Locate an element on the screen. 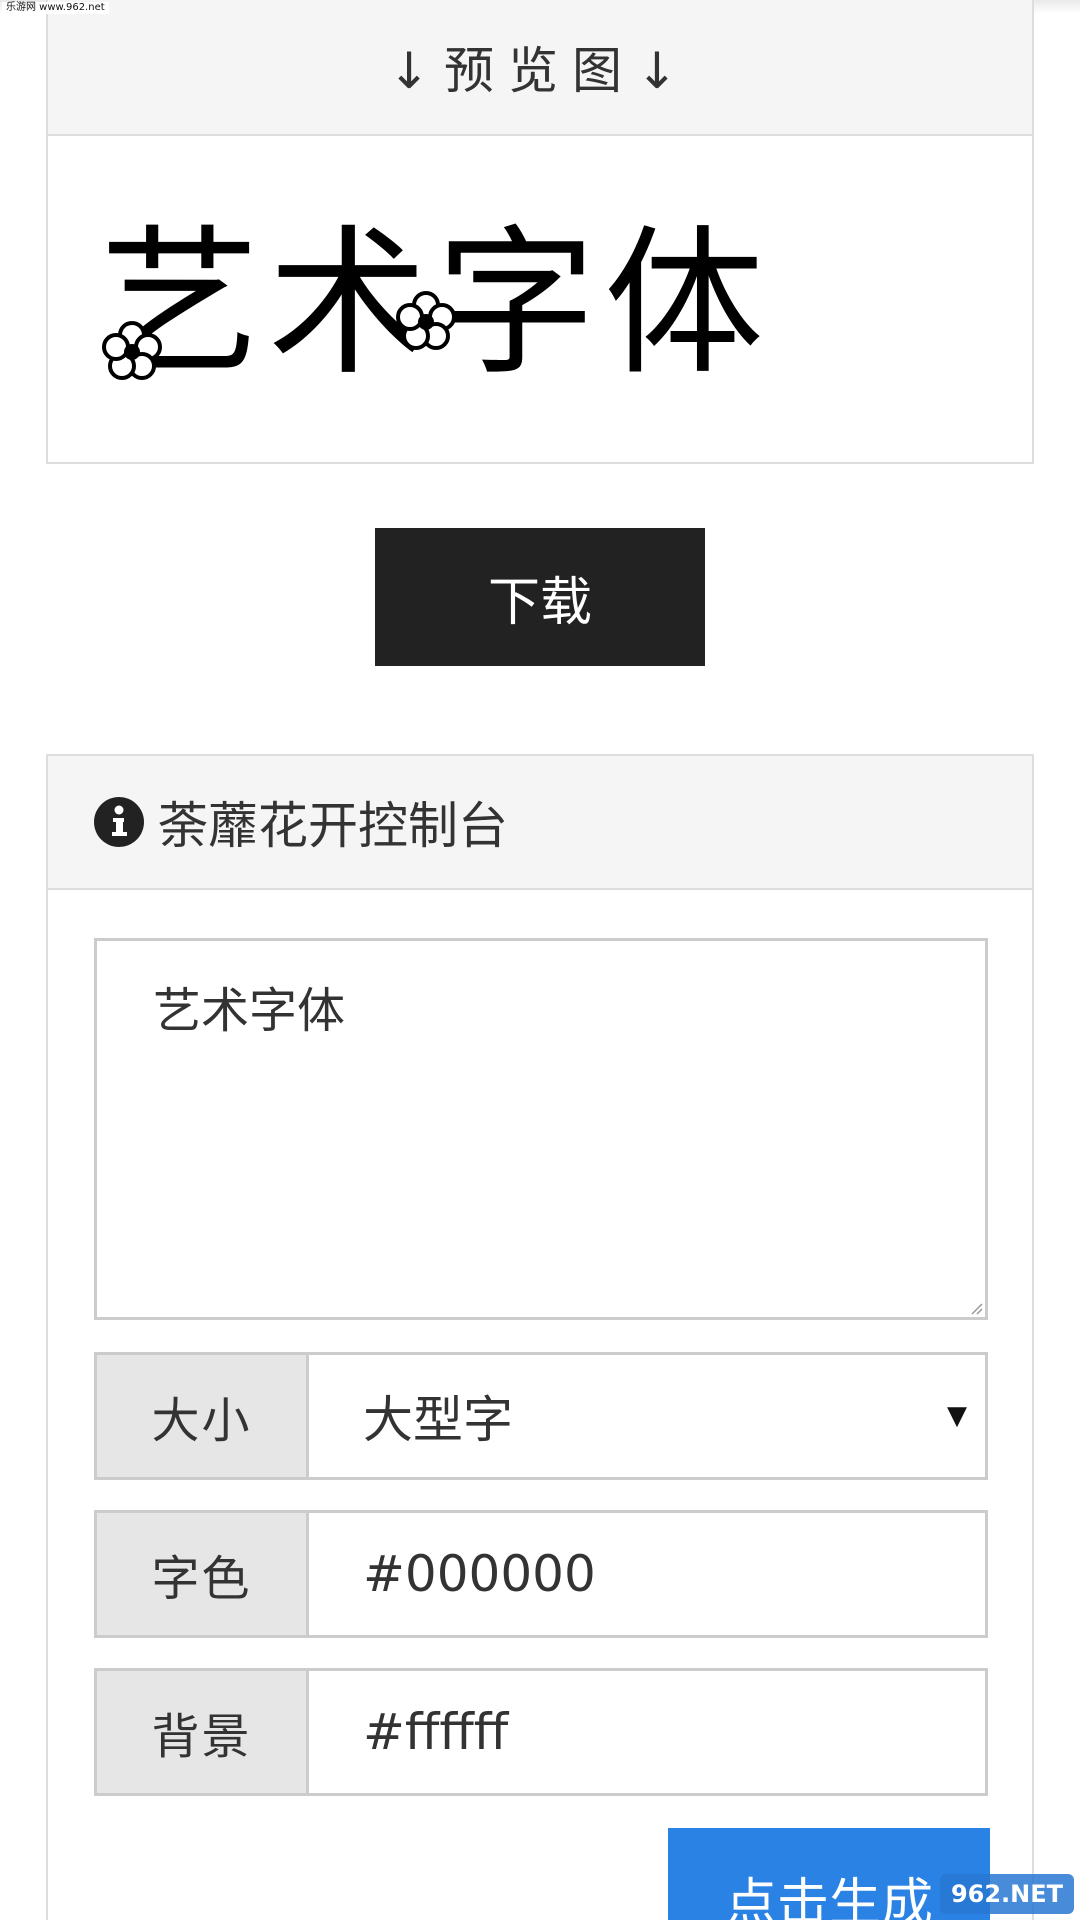 This screenshot has width=1080, height=1920. size-field: 大小 大型字 ▼ is located at coordinates (541, 1416).